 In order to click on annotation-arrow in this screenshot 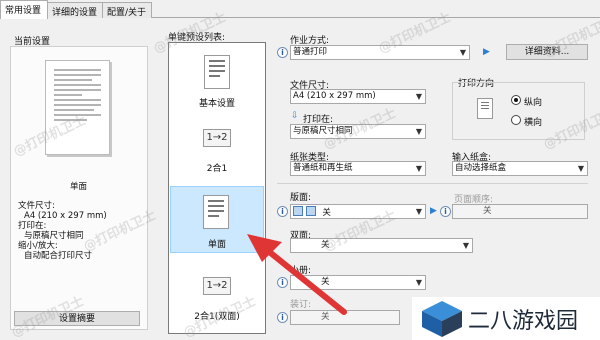, I will do `click(297, 274)`.